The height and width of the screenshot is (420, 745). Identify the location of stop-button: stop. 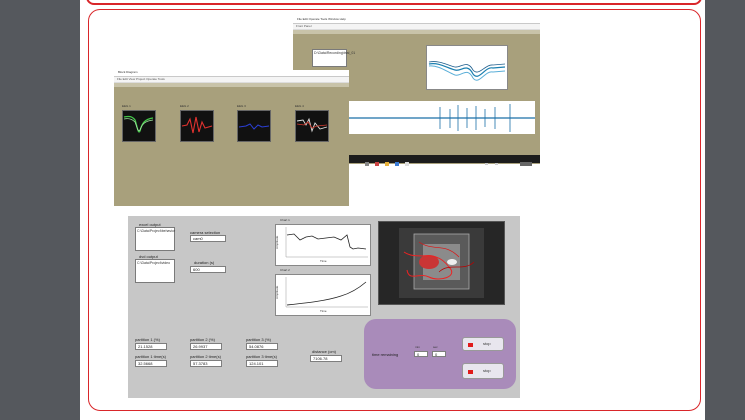
(483, 344).